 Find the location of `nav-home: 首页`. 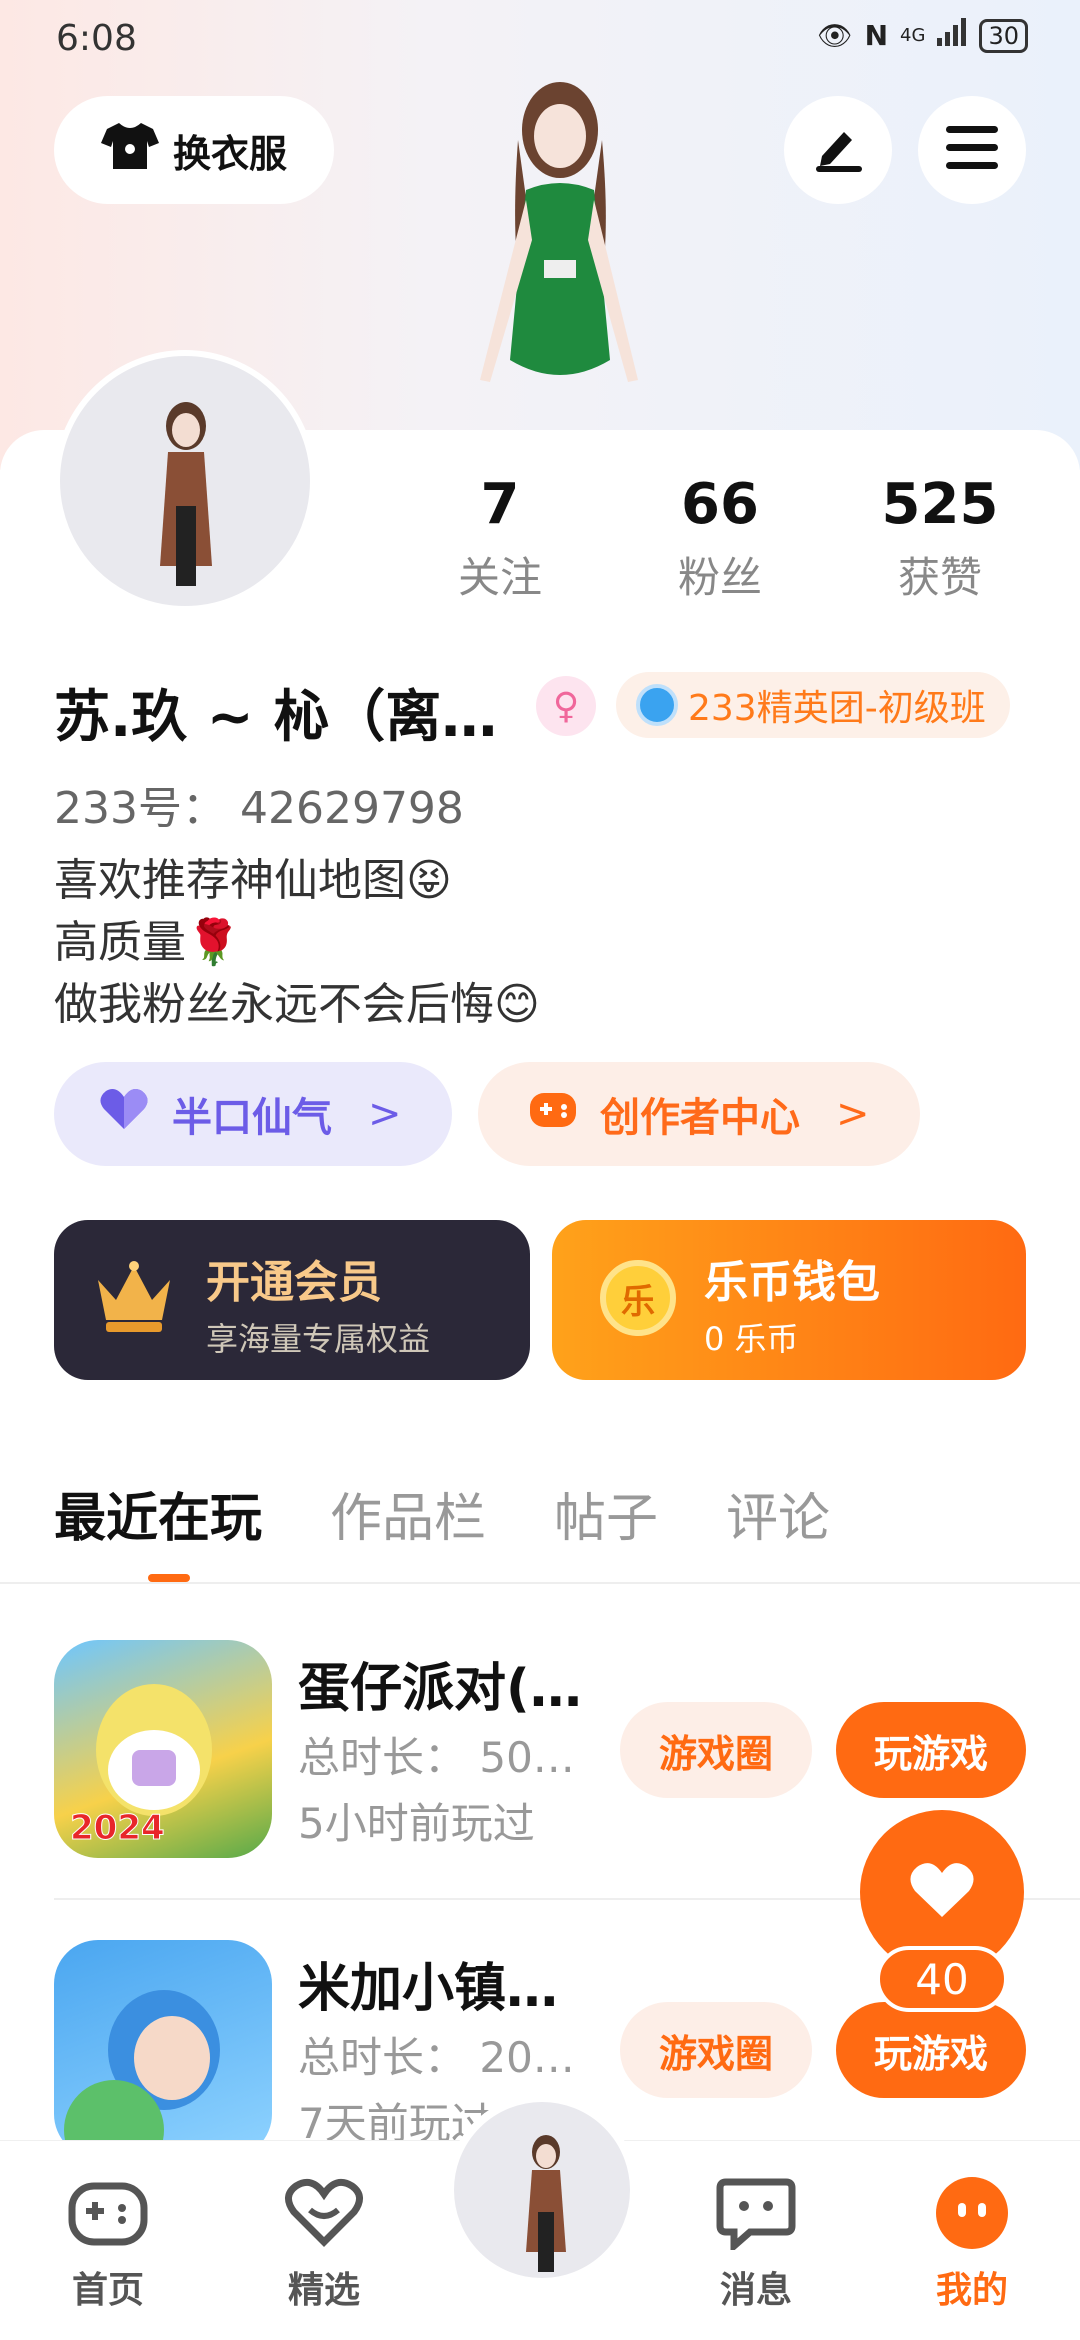

nav-home: 首页 is located at coordinates (108, 2242).